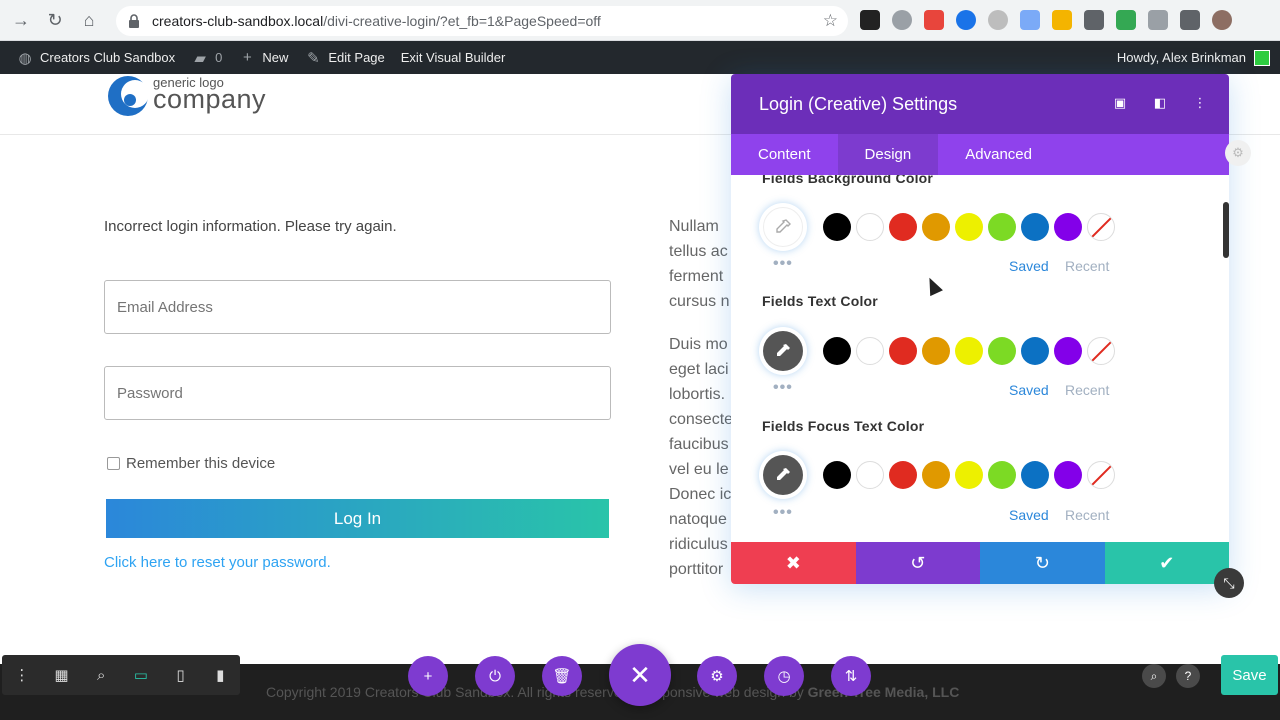 This screenshot has width=1280, height=720. Describe the element at coordinates (884, 692) in the screenshot. I see `footer-brand: Green Tree Media, LLC` at that location.